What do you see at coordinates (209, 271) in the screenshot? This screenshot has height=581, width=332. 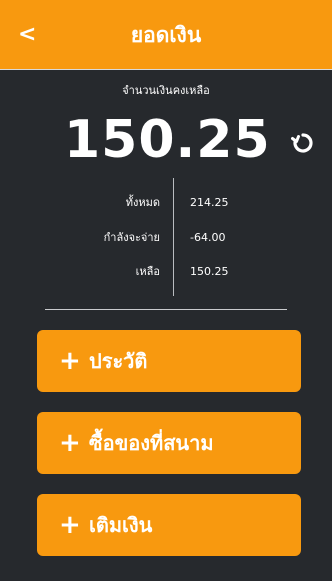 I see `detail-value: 150.25` at bounding box center [209, 271].